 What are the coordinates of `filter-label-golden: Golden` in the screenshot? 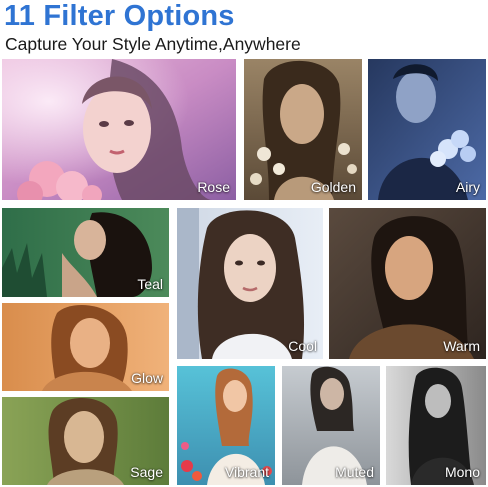 It's located at (333, 187).